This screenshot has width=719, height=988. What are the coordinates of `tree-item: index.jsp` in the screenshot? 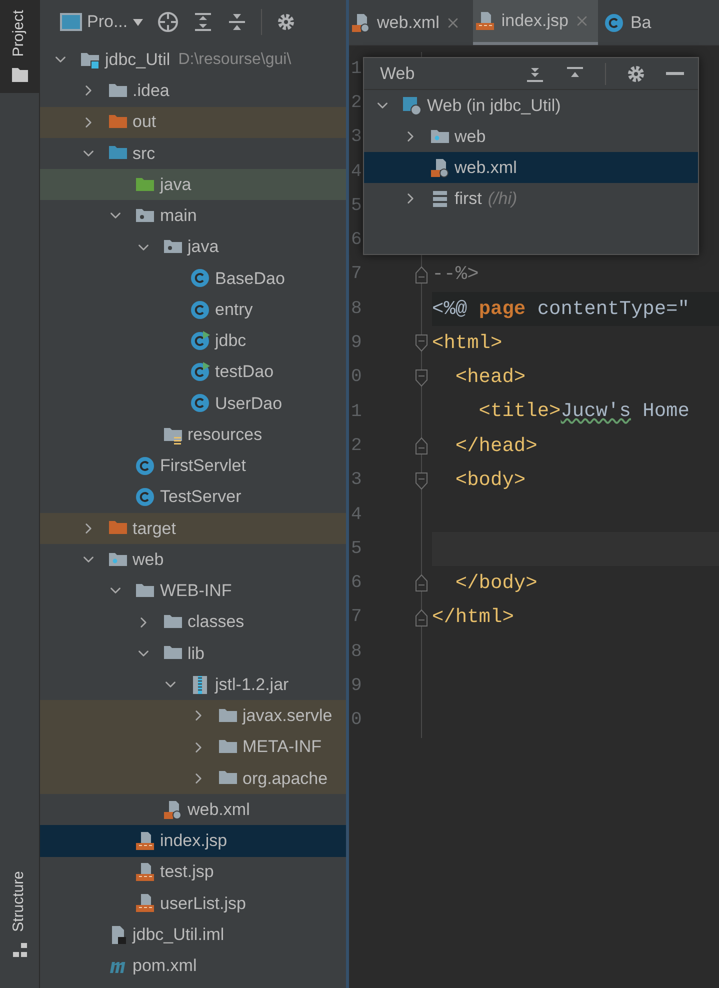 It's located at (193, 840).